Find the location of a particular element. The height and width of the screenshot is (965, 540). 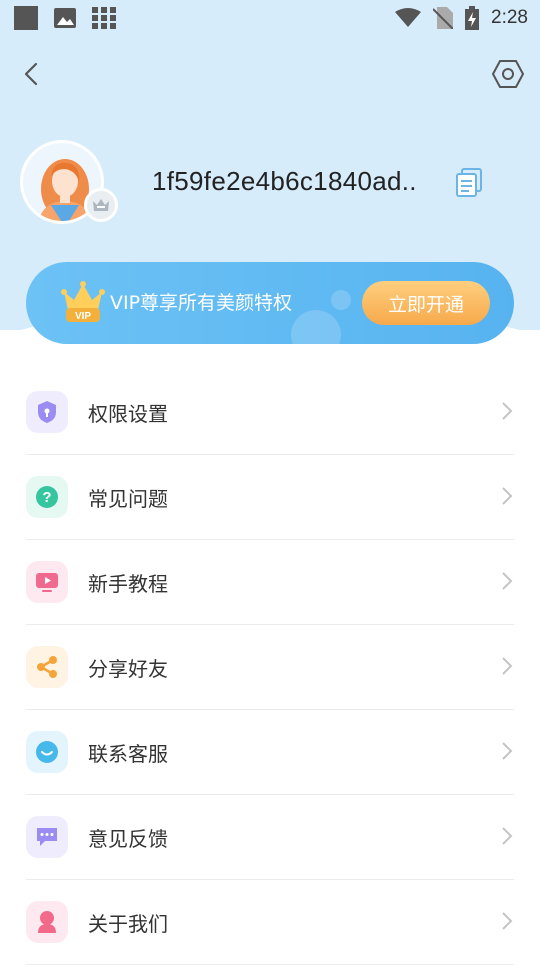

menu-item-about: 关于我们 is located at coordinates (270, 922).